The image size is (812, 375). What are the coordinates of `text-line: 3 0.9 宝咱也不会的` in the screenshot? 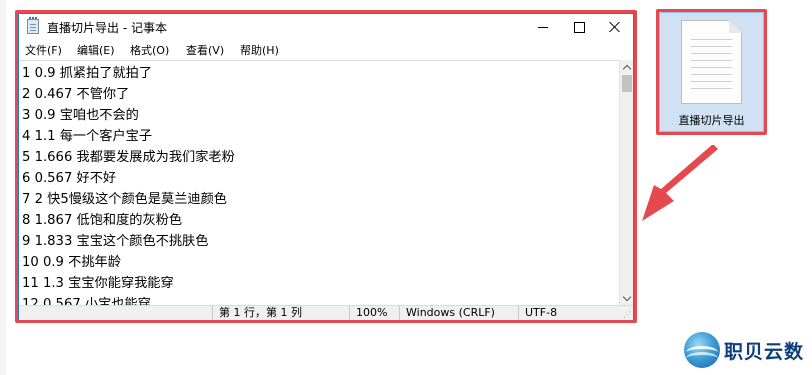 It's located at (80, 115).